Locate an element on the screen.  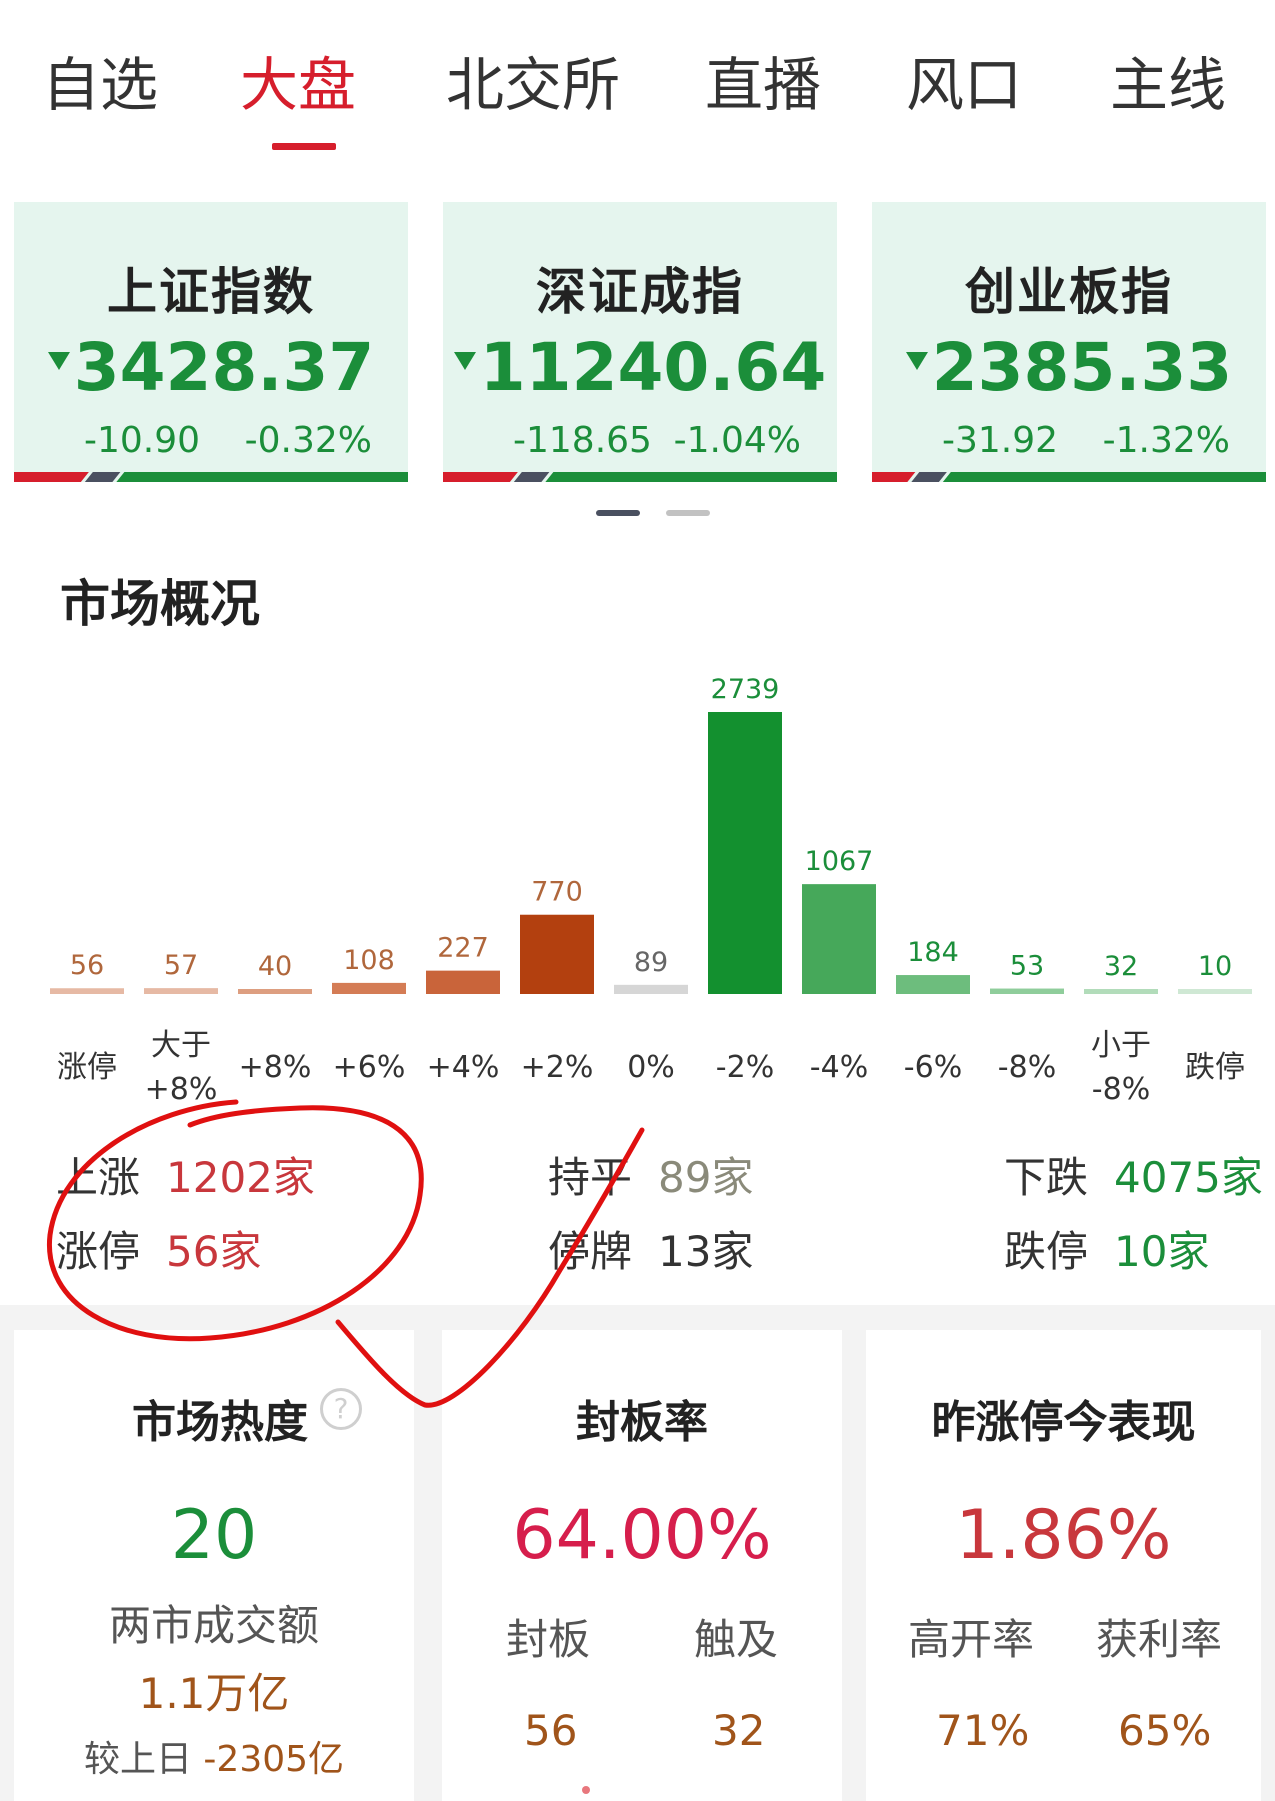
handwritten-annotation is located at coordinates (345, 1253).